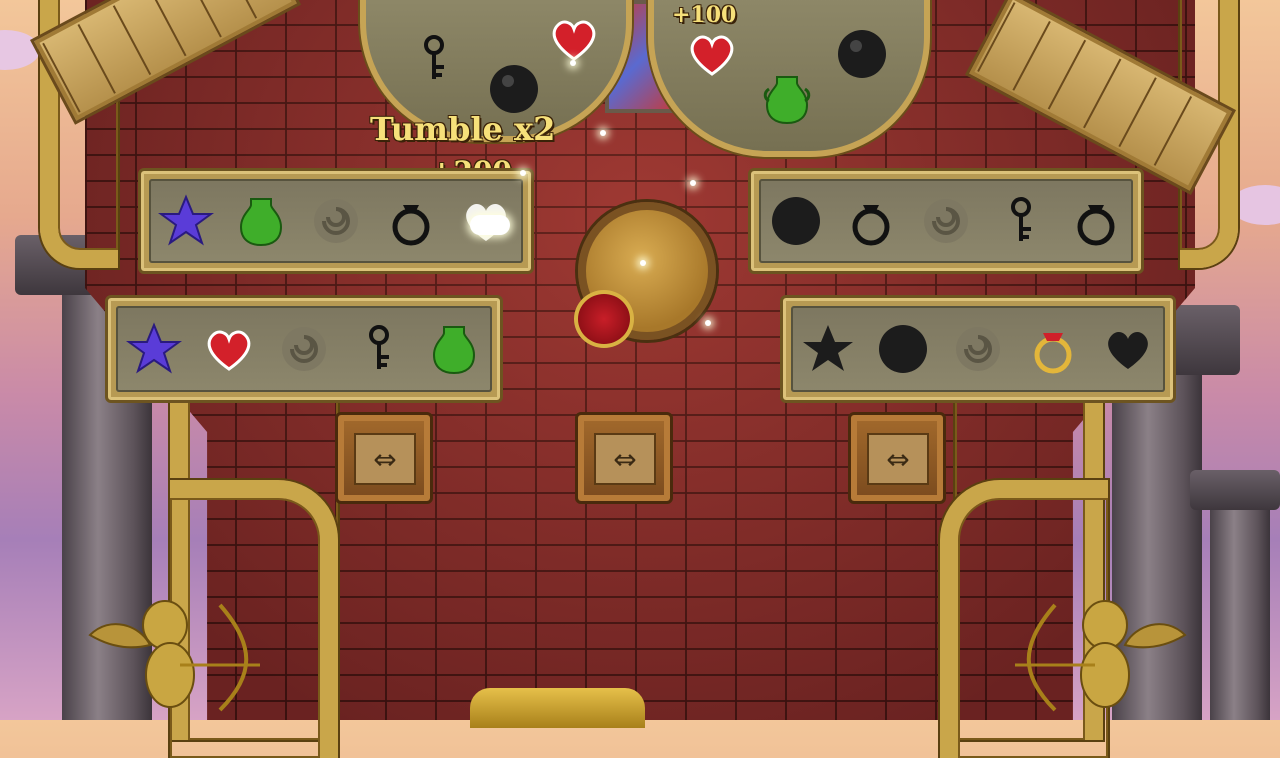 The width and height of the screenshot is (1280, 758). I want to click on shift-center-button: ⇔, so click(624, 458).